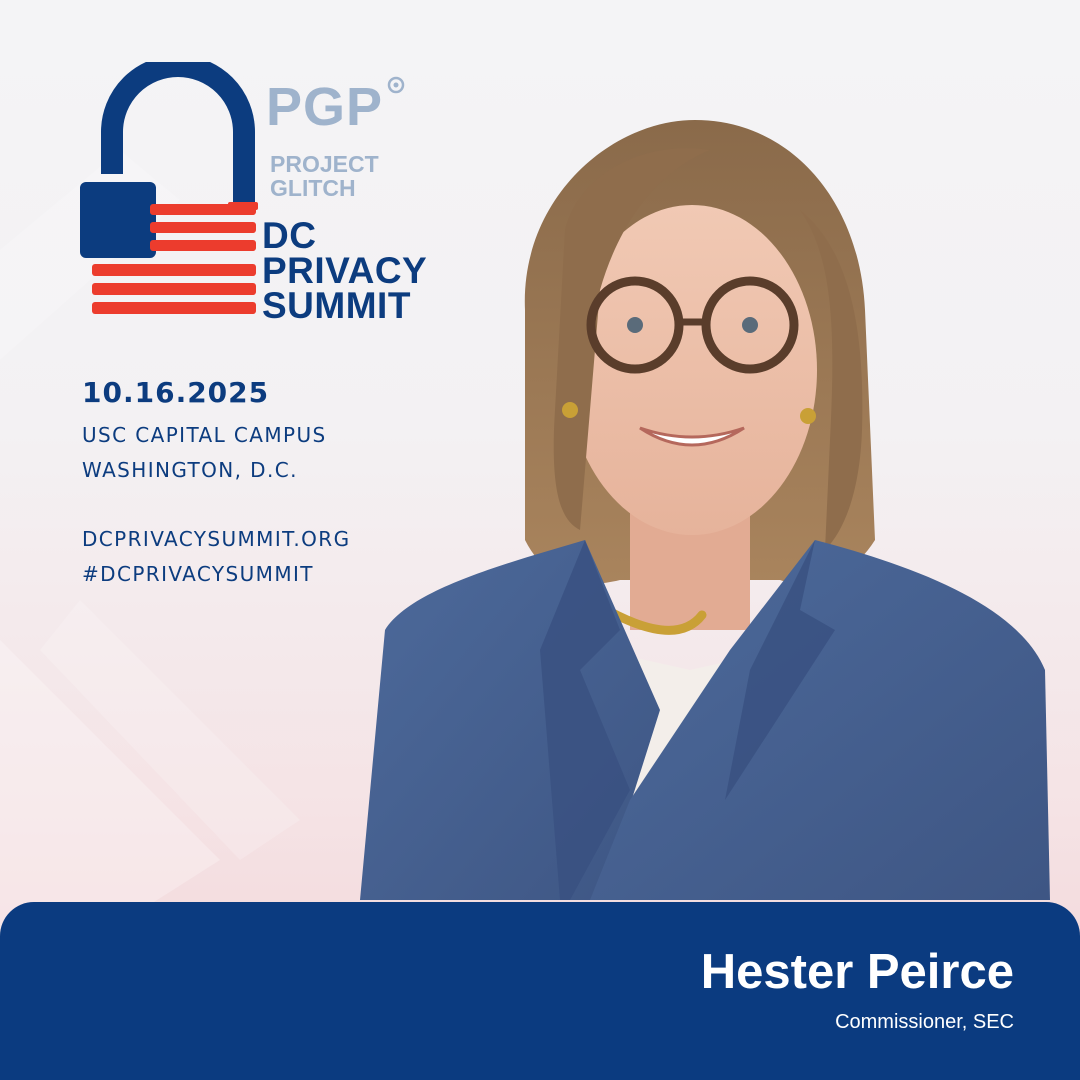 This screenshot has width=1080, height=1080. Describe the element at coordinates (216, 539) in the screenshot. I see `event-website: DCPRIVACYSUMMIT.ORG` at that location.